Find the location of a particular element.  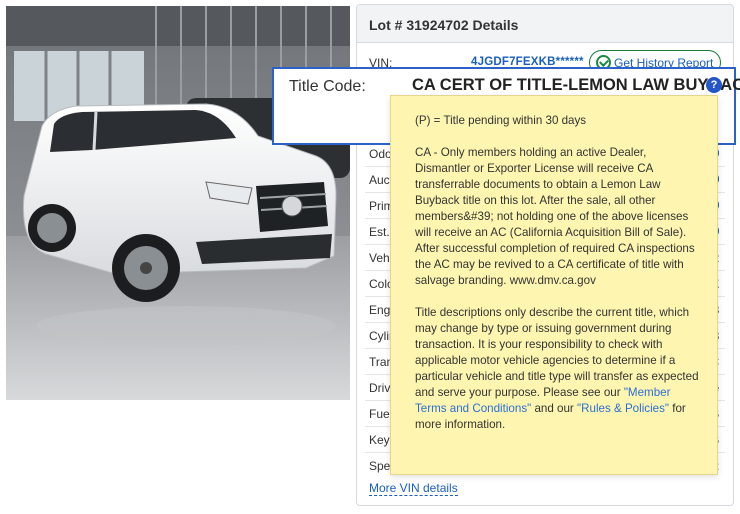

detail-row-label: Odo is located at coordinates (380, 154).